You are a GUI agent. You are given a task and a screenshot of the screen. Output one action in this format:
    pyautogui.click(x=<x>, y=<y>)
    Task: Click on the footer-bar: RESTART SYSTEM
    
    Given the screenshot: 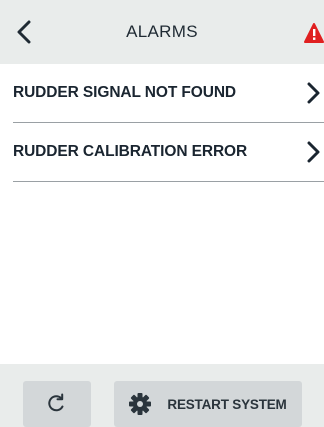 What is the action you would take?
    pyautogui.click(x=162, y=395)
    